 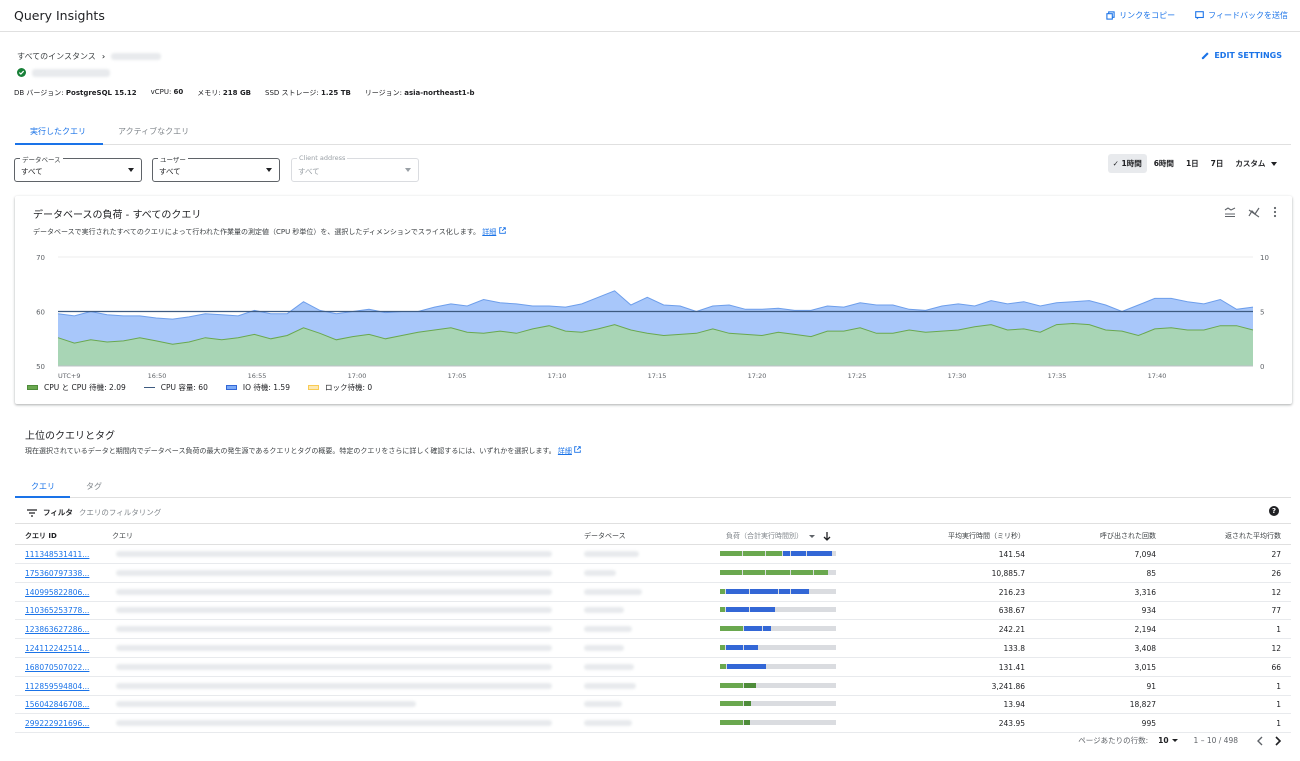 I want to click on breadcrumb: すべてのインスタンス ›, so click(x=89, y=56).